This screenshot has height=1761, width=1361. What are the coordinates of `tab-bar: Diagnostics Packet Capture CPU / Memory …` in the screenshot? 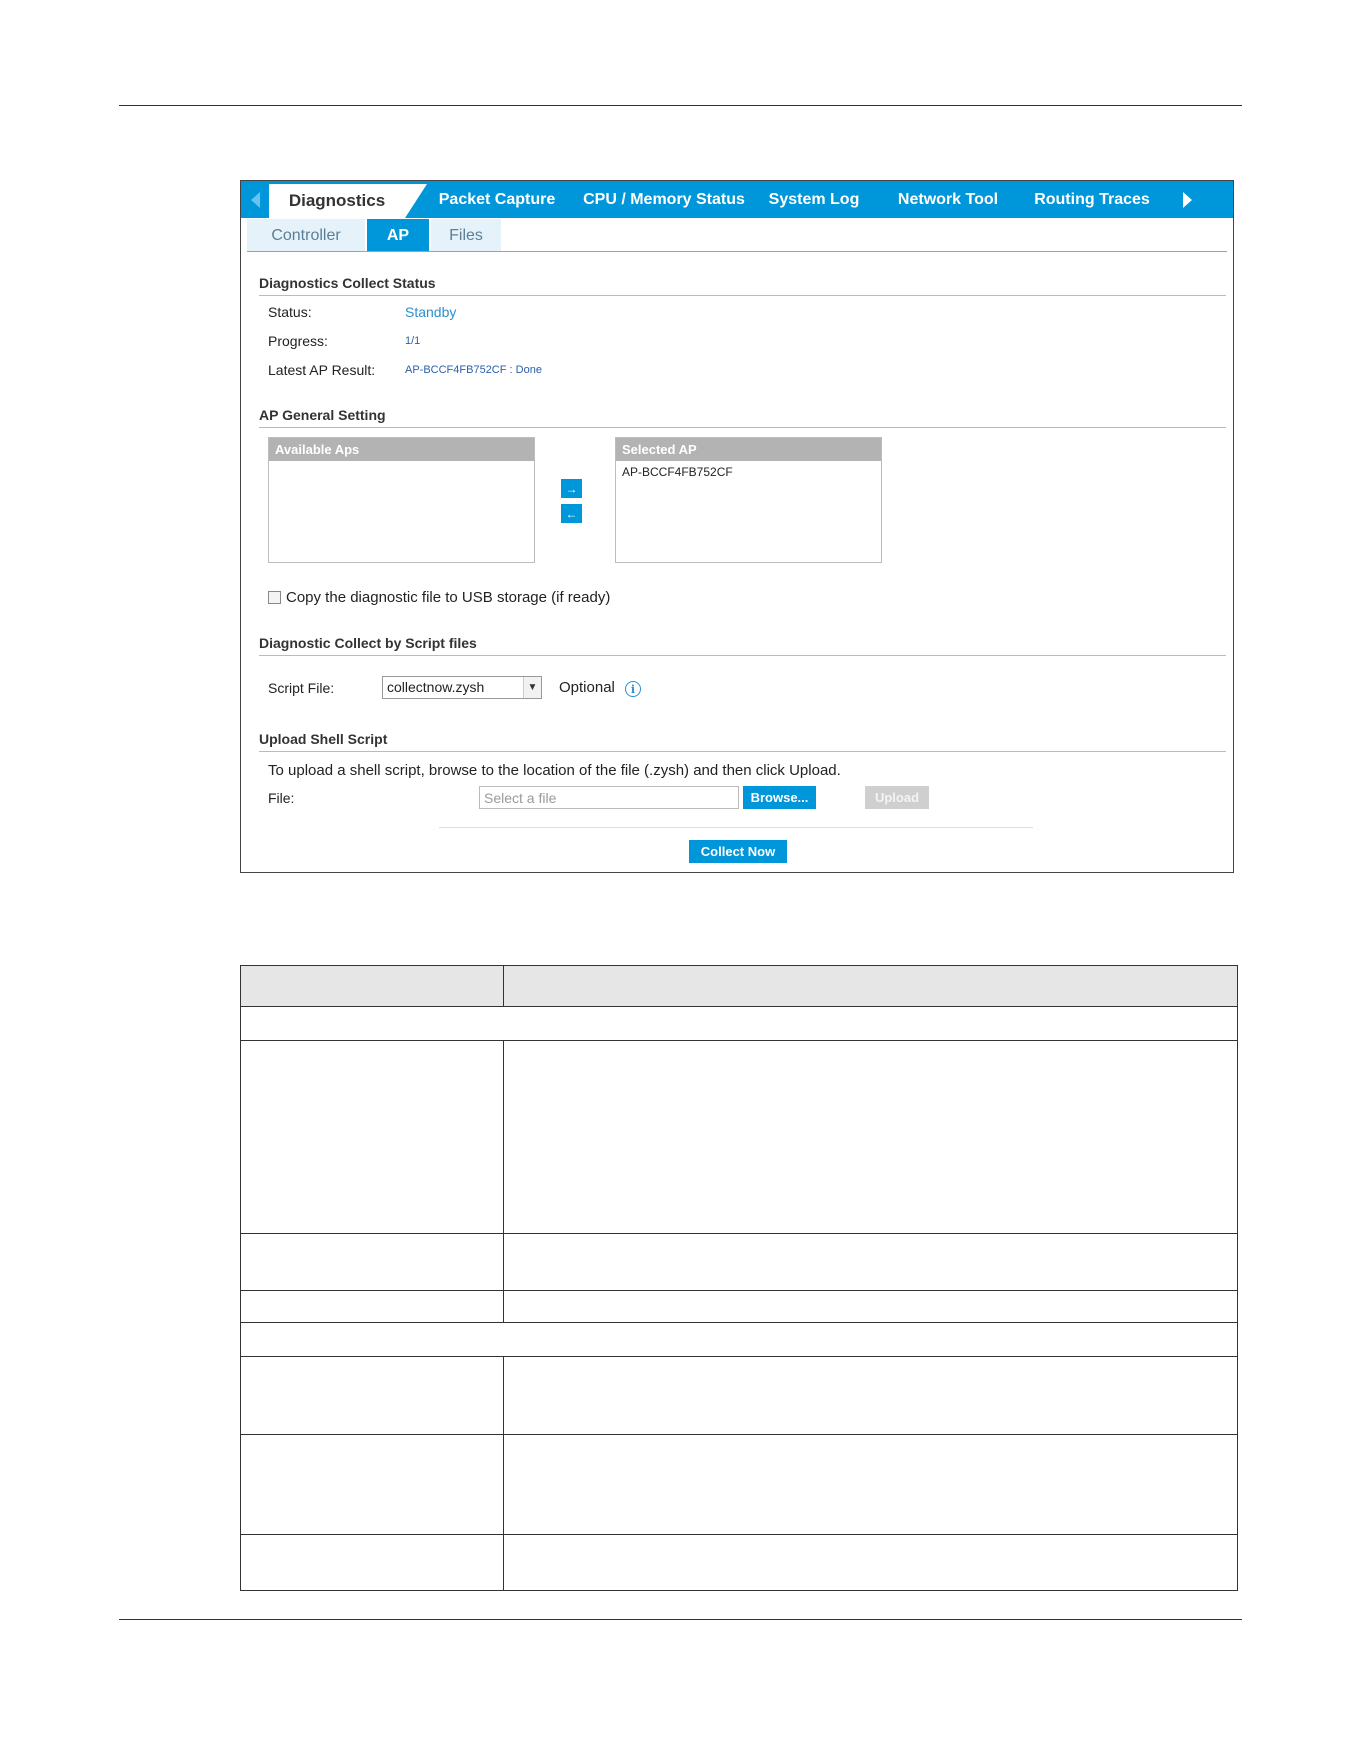 It's located at (737, 199).